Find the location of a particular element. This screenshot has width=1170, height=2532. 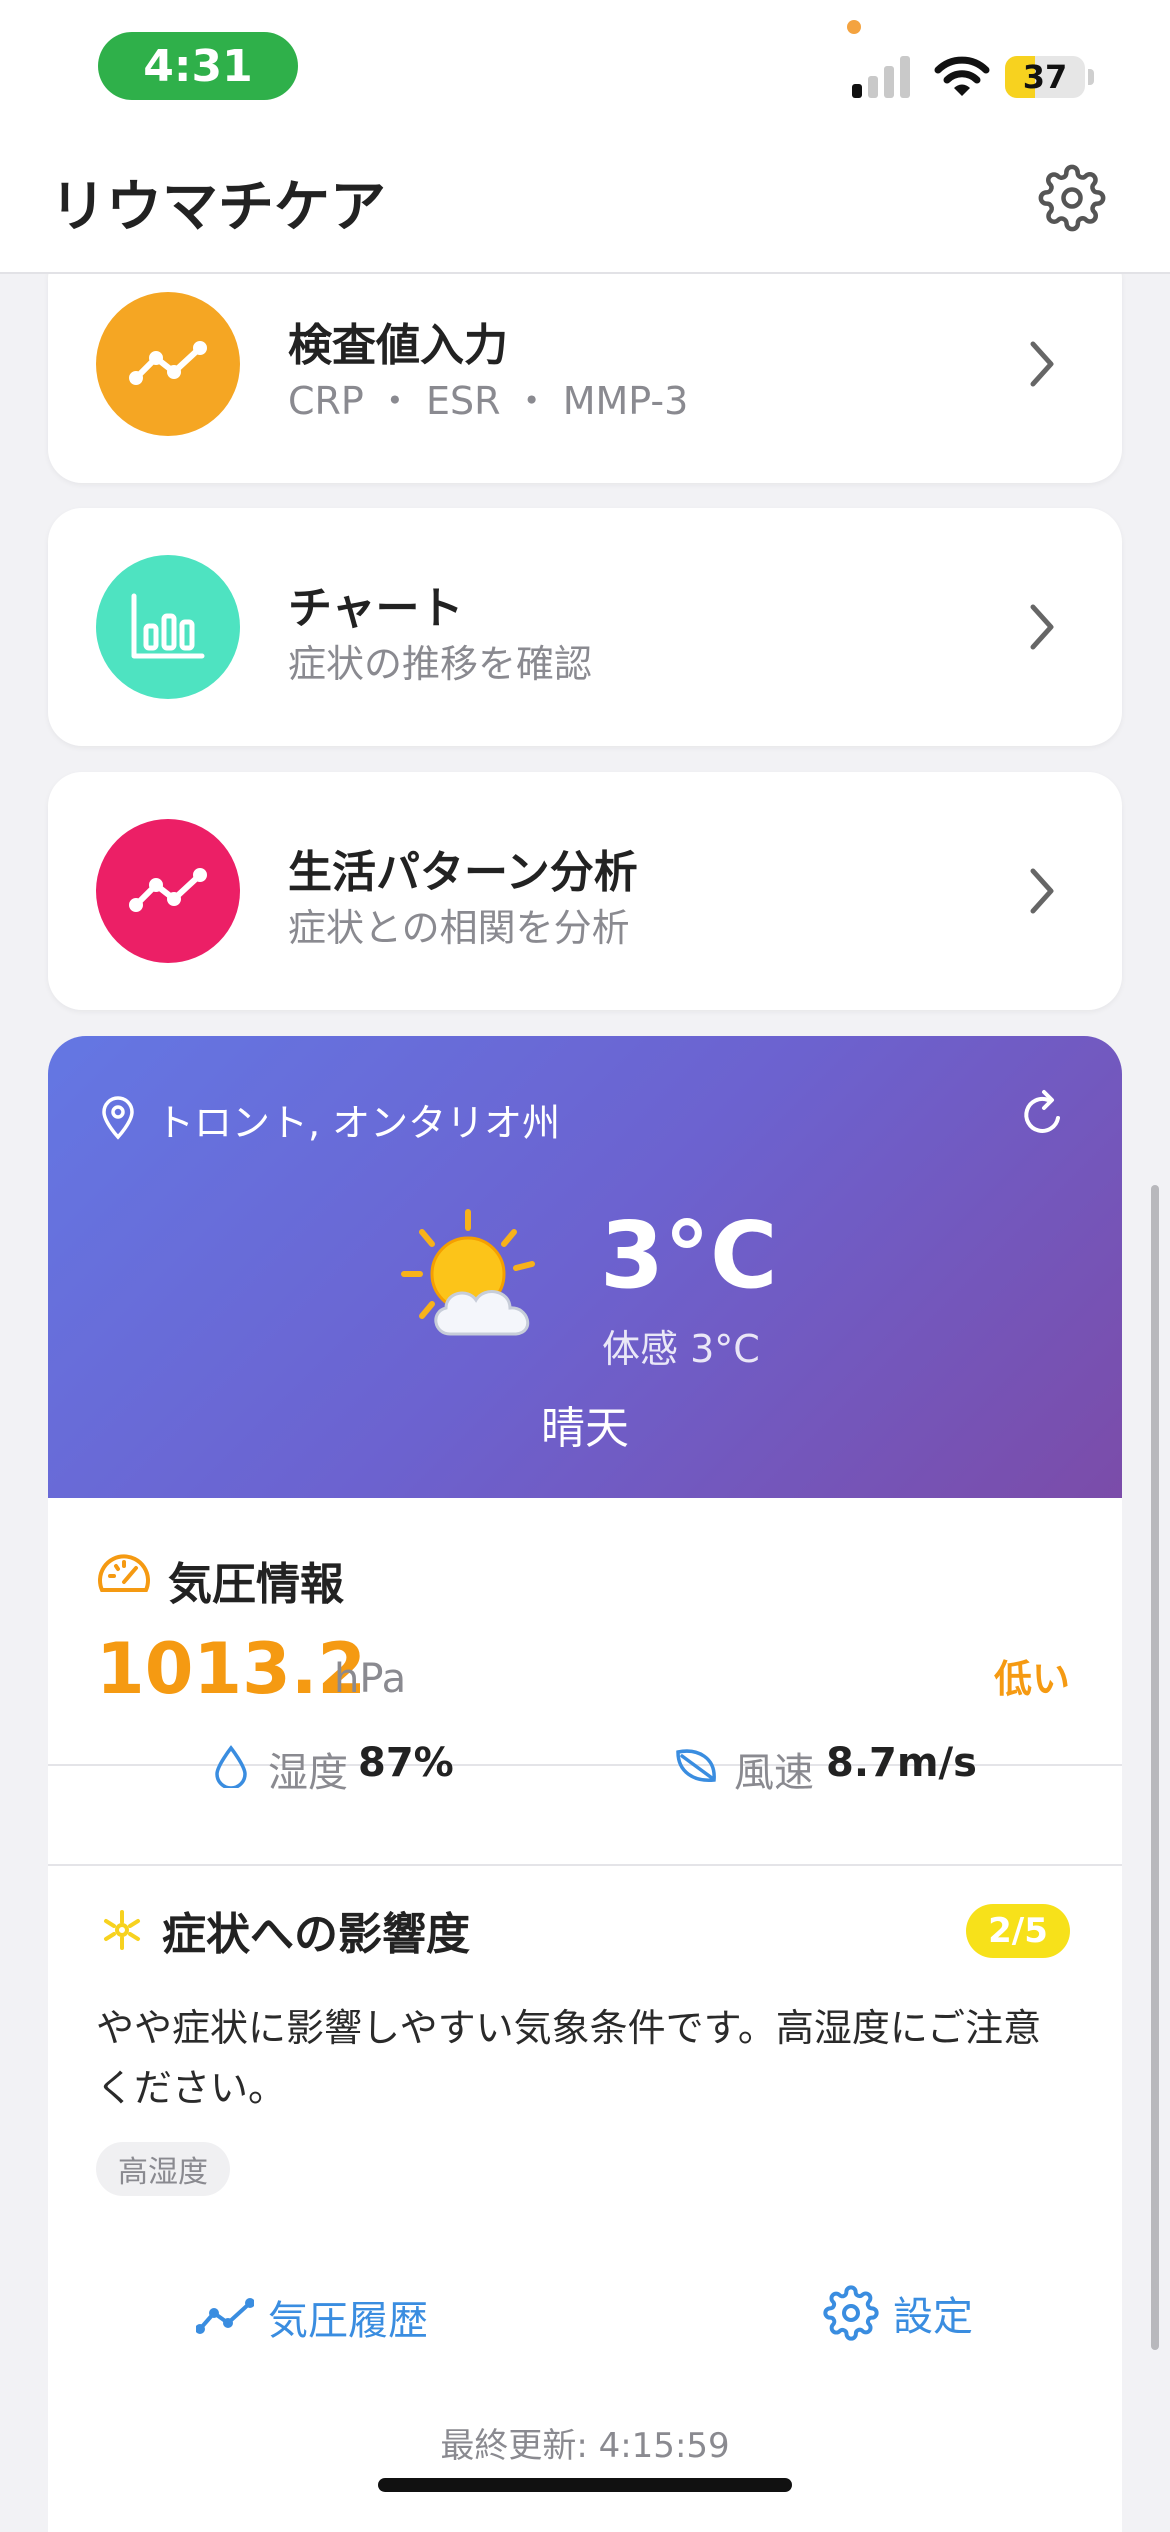

menu-subtitle: 症状の推移を確認 is located at coordinates (440, 664).